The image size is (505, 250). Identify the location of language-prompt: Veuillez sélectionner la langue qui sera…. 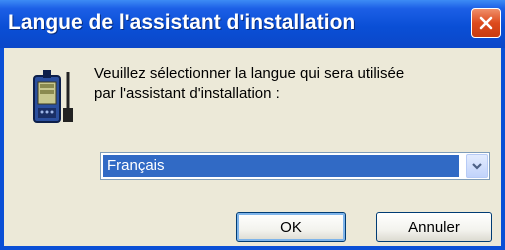
(289, 84).